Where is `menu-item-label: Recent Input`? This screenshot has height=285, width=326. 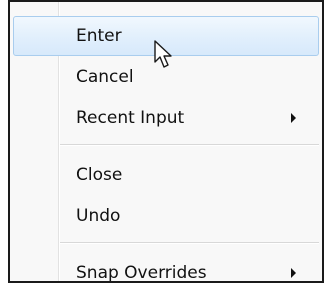 menu-item-label: Recent Input is located at coordinates (130, 118).